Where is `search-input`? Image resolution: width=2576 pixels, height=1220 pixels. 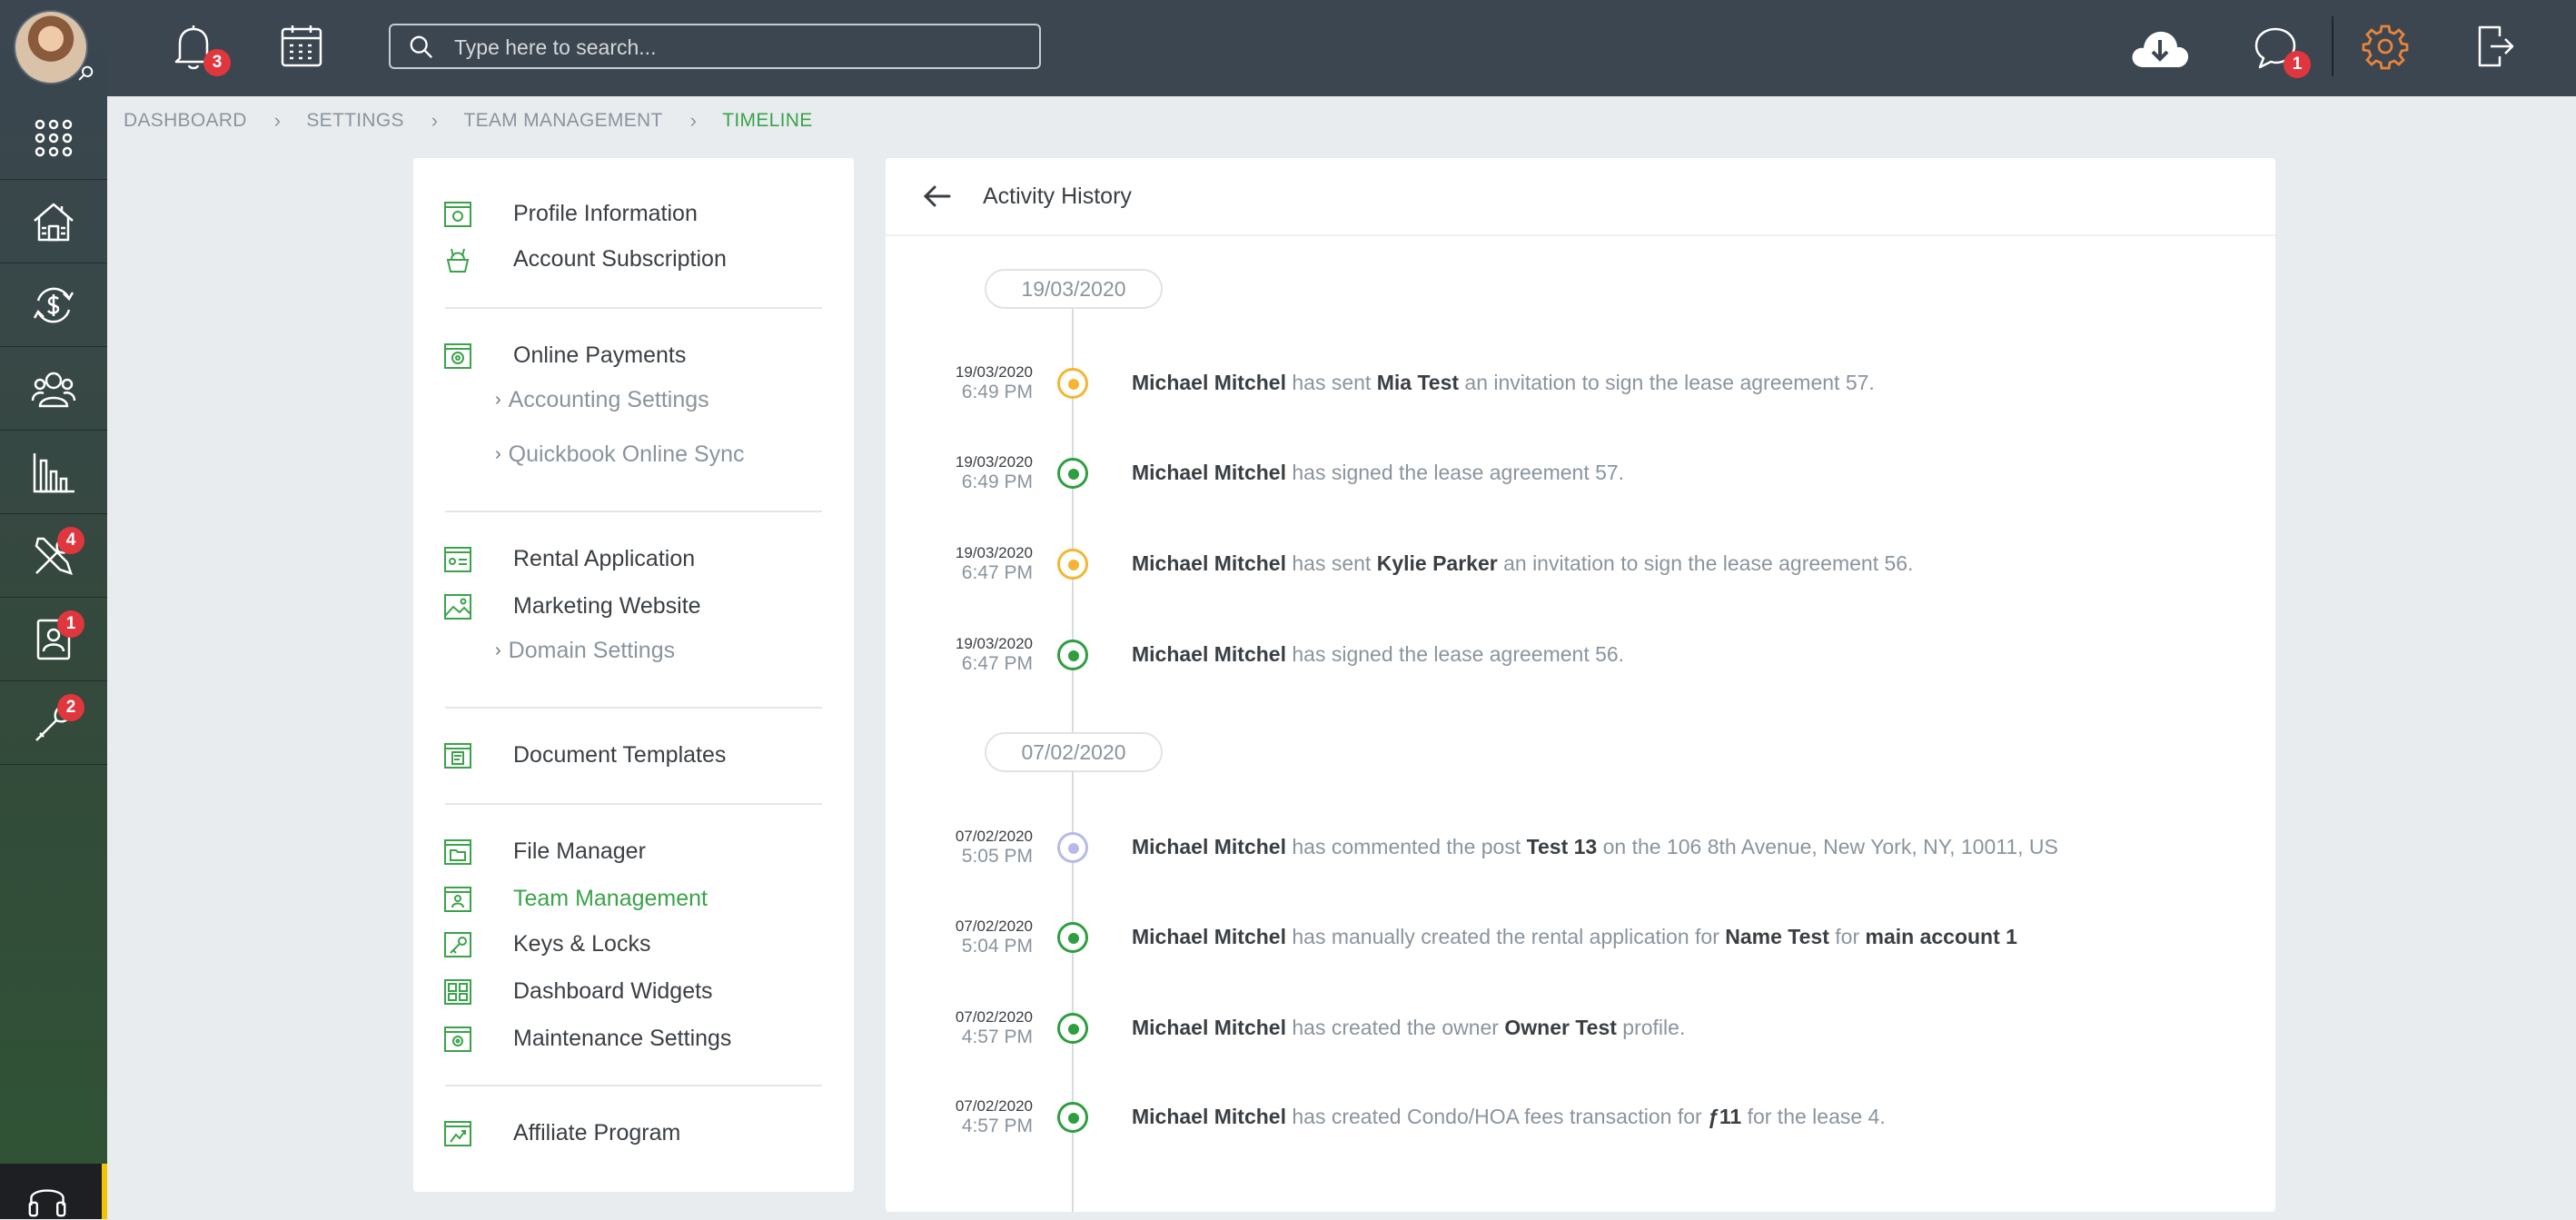
search-input is located at coordinates (735, 47).